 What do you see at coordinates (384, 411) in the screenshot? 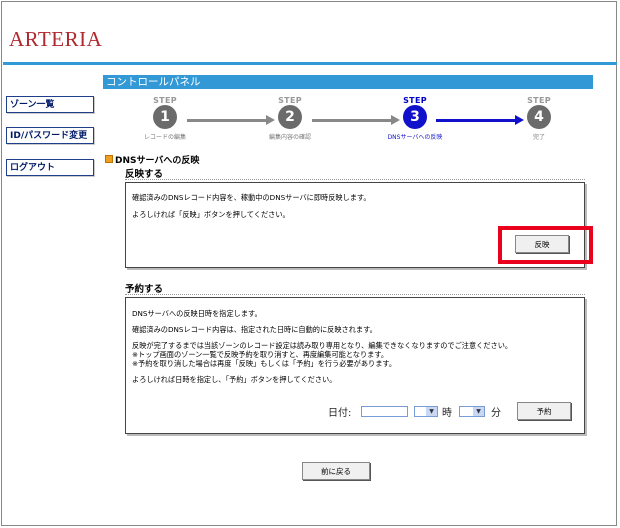
I see `date-input` at bounding box center [384, 411].